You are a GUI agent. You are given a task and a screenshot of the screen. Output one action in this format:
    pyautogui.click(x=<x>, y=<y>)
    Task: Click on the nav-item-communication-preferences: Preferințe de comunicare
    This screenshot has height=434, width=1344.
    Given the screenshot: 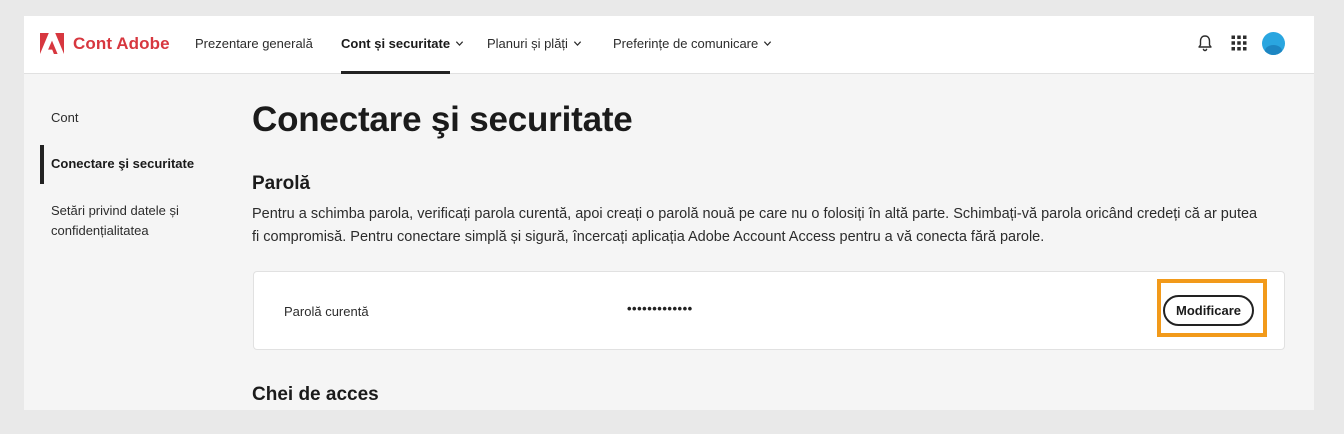 What is the action you would take?
    pyautogui.click(x=692, y=43)
    